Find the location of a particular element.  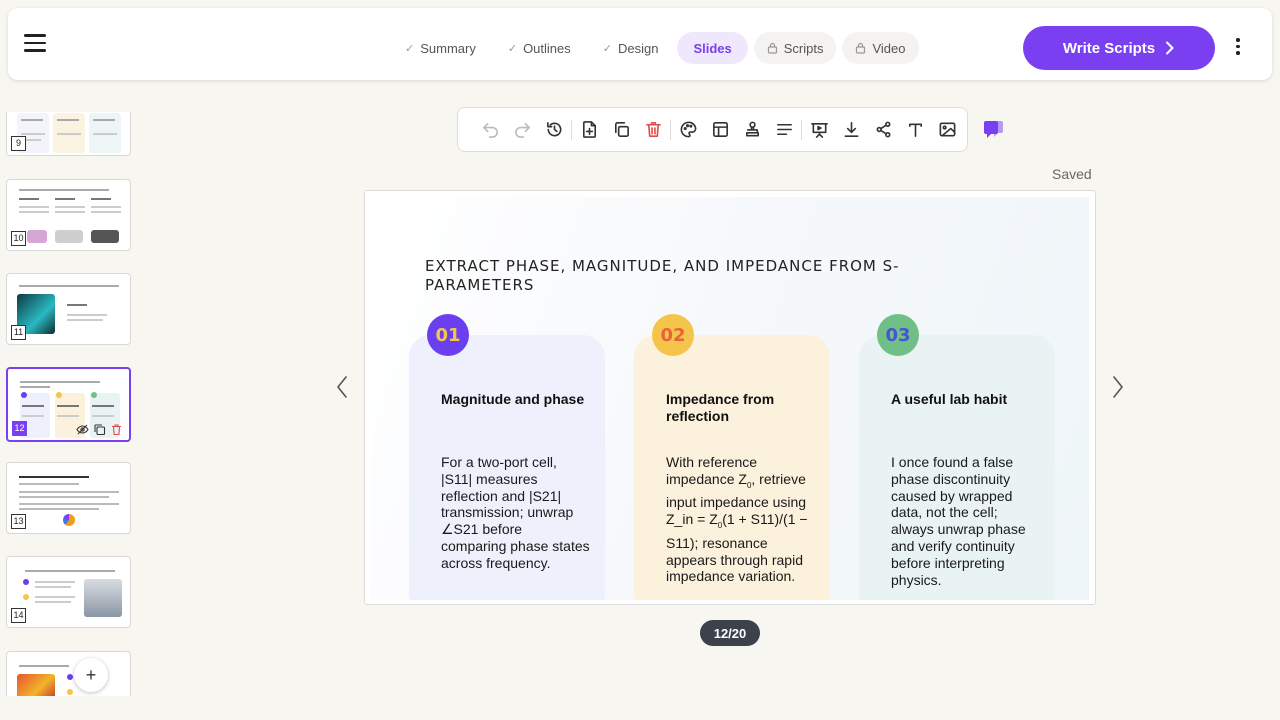

slide-thumbnail: 13 is located at coordinates (68, 498).